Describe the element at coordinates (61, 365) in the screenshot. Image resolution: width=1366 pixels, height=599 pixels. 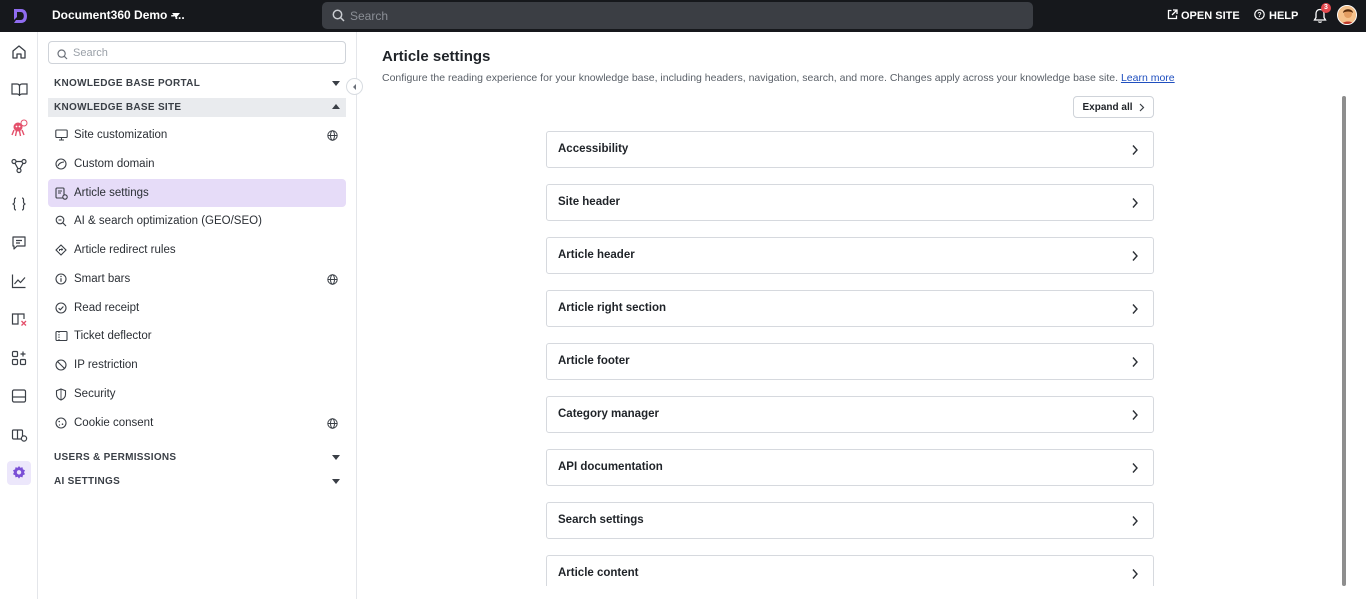
I see `block-icon` at that location.